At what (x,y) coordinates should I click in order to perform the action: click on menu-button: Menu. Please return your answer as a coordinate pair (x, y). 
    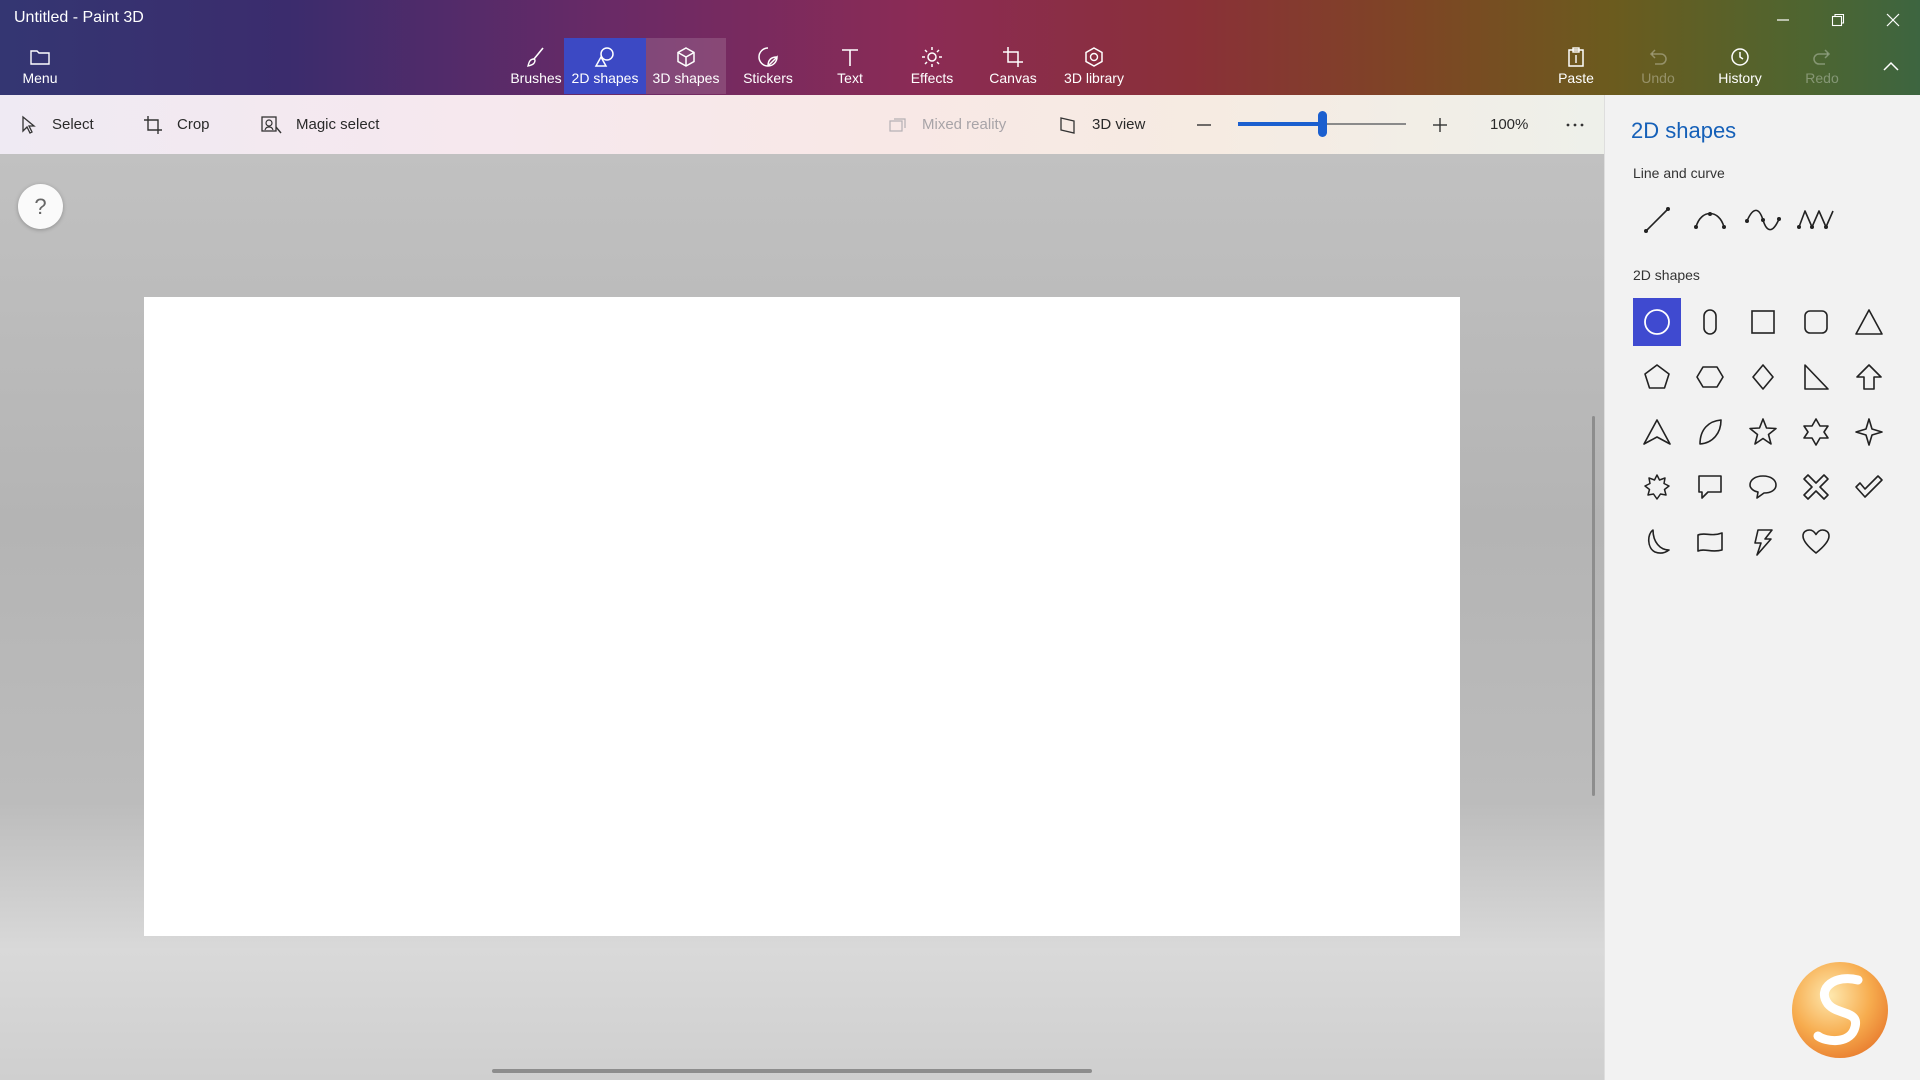
    Looking at the image, I should click on (40, 65).